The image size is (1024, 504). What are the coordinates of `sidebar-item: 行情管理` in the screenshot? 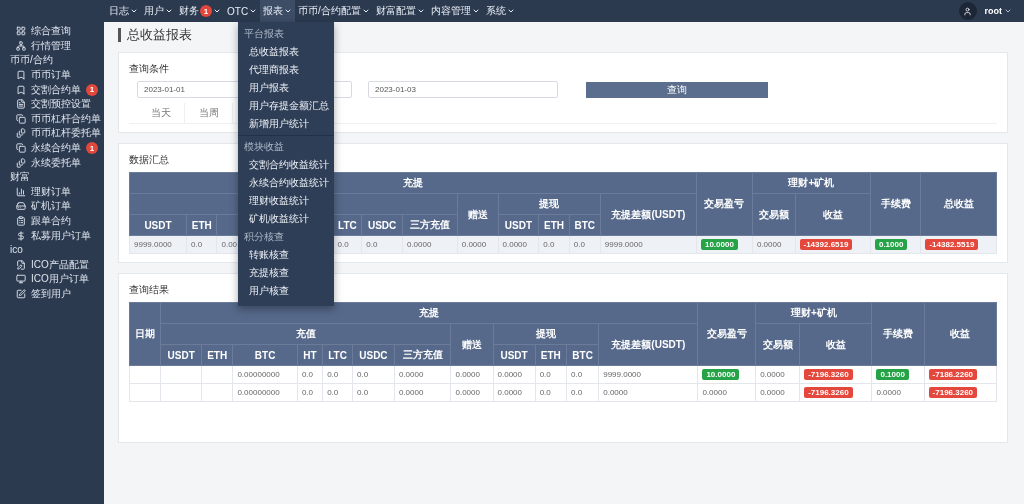 It's located at (52, 46).